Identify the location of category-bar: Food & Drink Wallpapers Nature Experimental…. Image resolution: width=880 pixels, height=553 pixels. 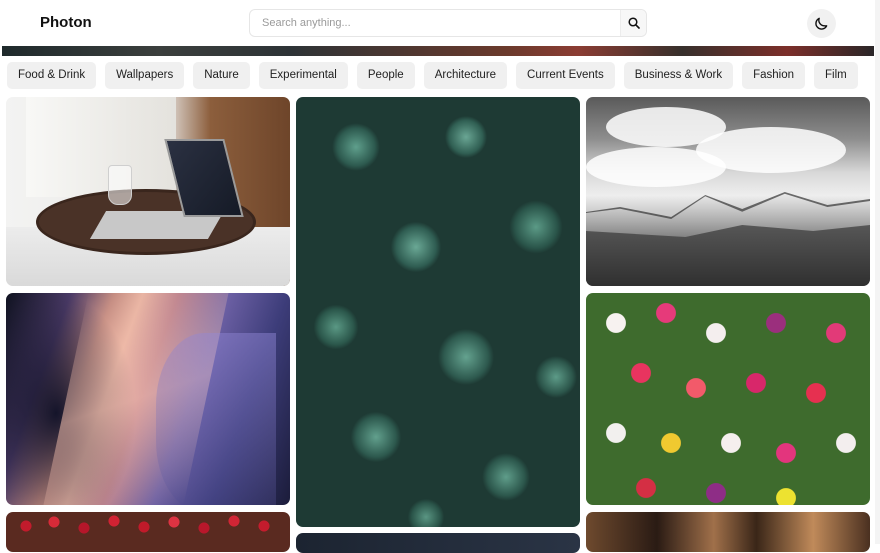
(440, 75).